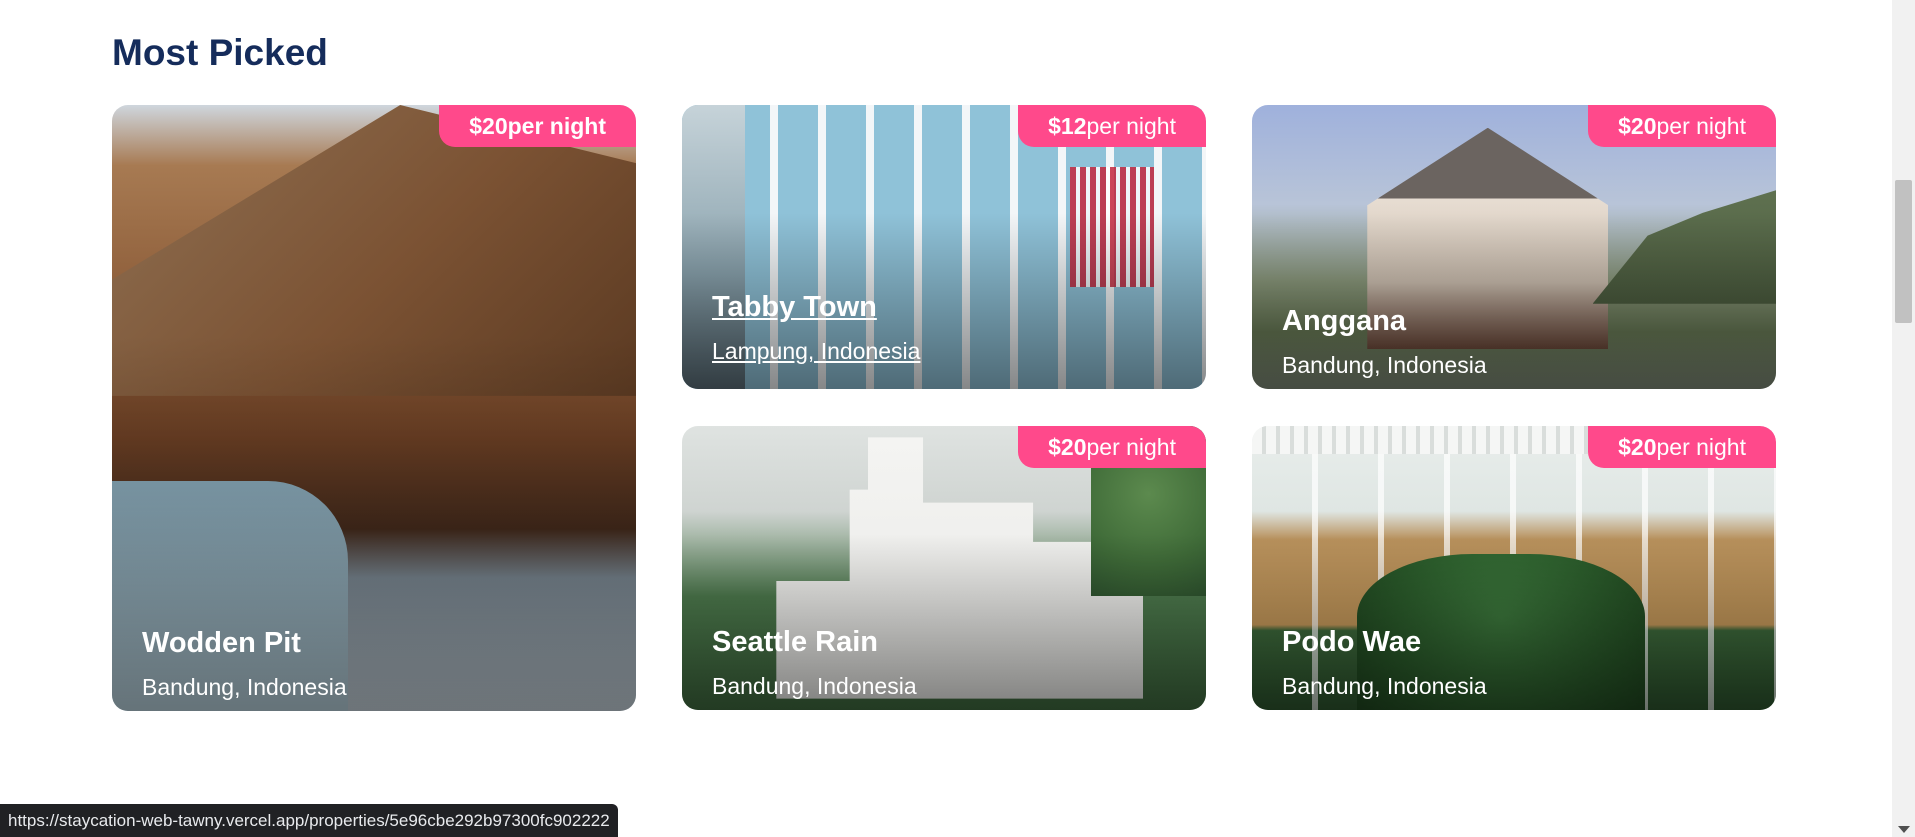 The height and width of the screenshot is (837, 1915). Describe the element at coordinates (816, 328) in the screenshot. I see `property-info: Tabby Town Lampung, Indonesia` at that location.